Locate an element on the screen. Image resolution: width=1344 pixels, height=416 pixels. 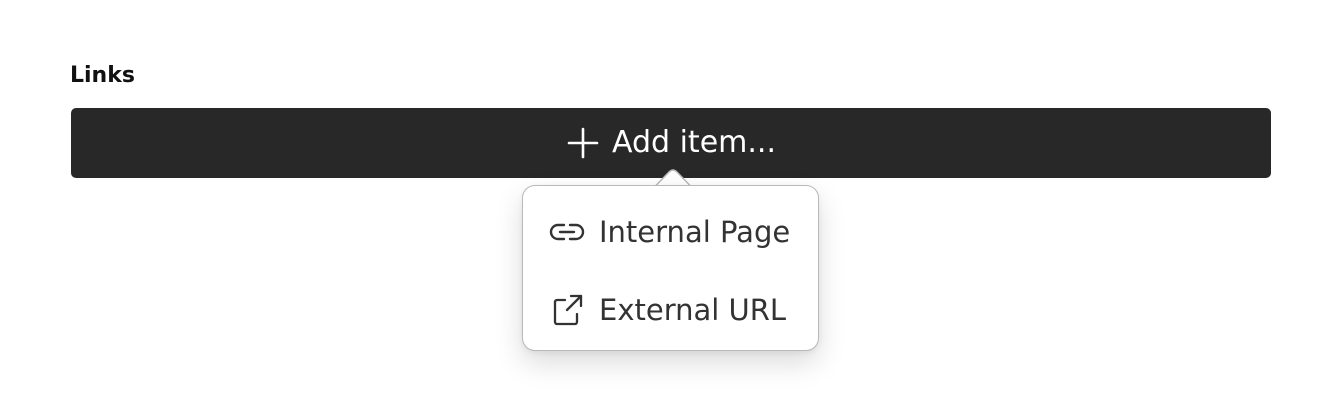
menu-item-label: External URL is located at coordinates (693, 310).